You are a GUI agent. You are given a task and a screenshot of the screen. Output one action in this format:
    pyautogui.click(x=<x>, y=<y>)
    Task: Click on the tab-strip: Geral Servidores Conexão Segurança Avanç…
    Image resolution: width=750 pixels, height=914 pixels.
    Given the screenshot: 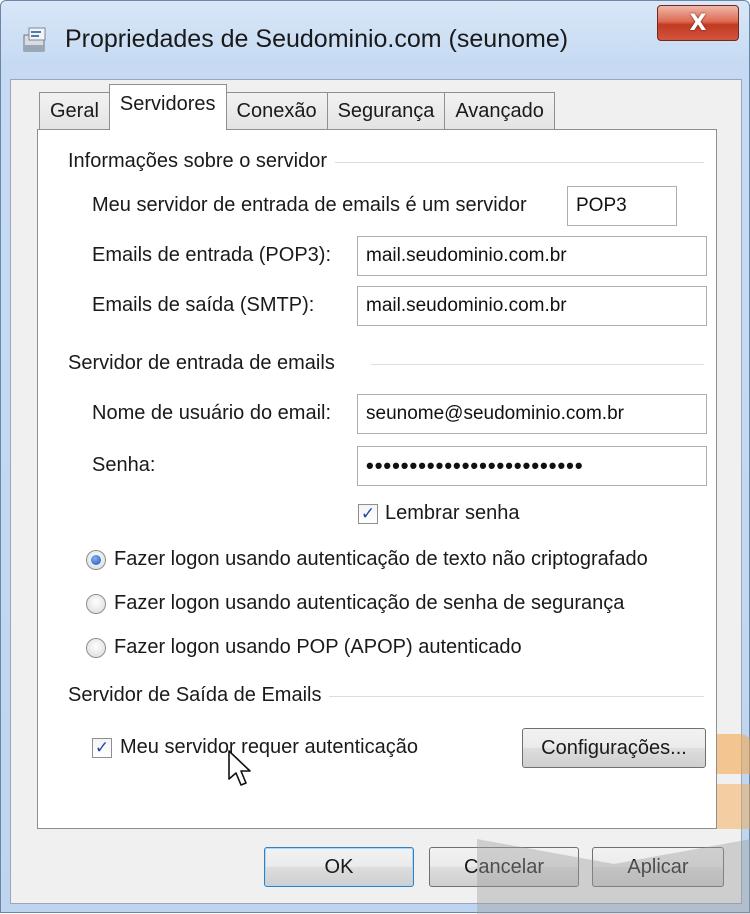 What is the action you would take?
    pyautogui.click(x=297, y=107)
    